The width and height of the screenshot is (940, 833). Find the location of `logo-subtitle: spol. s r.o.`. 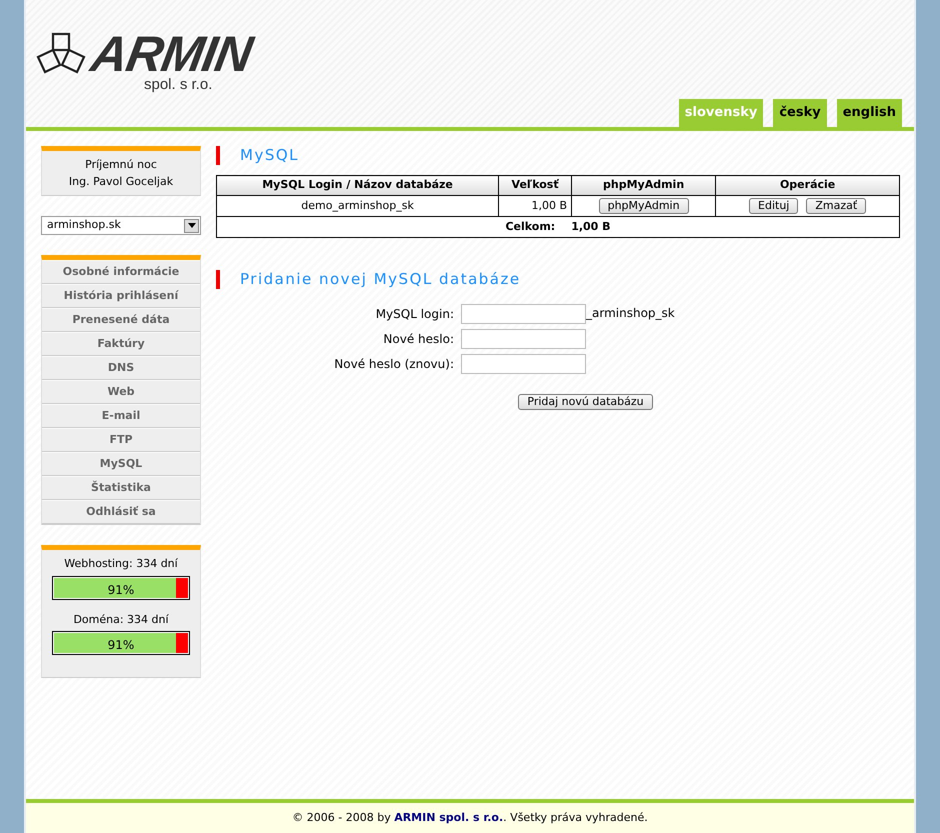

logo-subtitle: spol. s r.o. is located at coordinates (179, 85).